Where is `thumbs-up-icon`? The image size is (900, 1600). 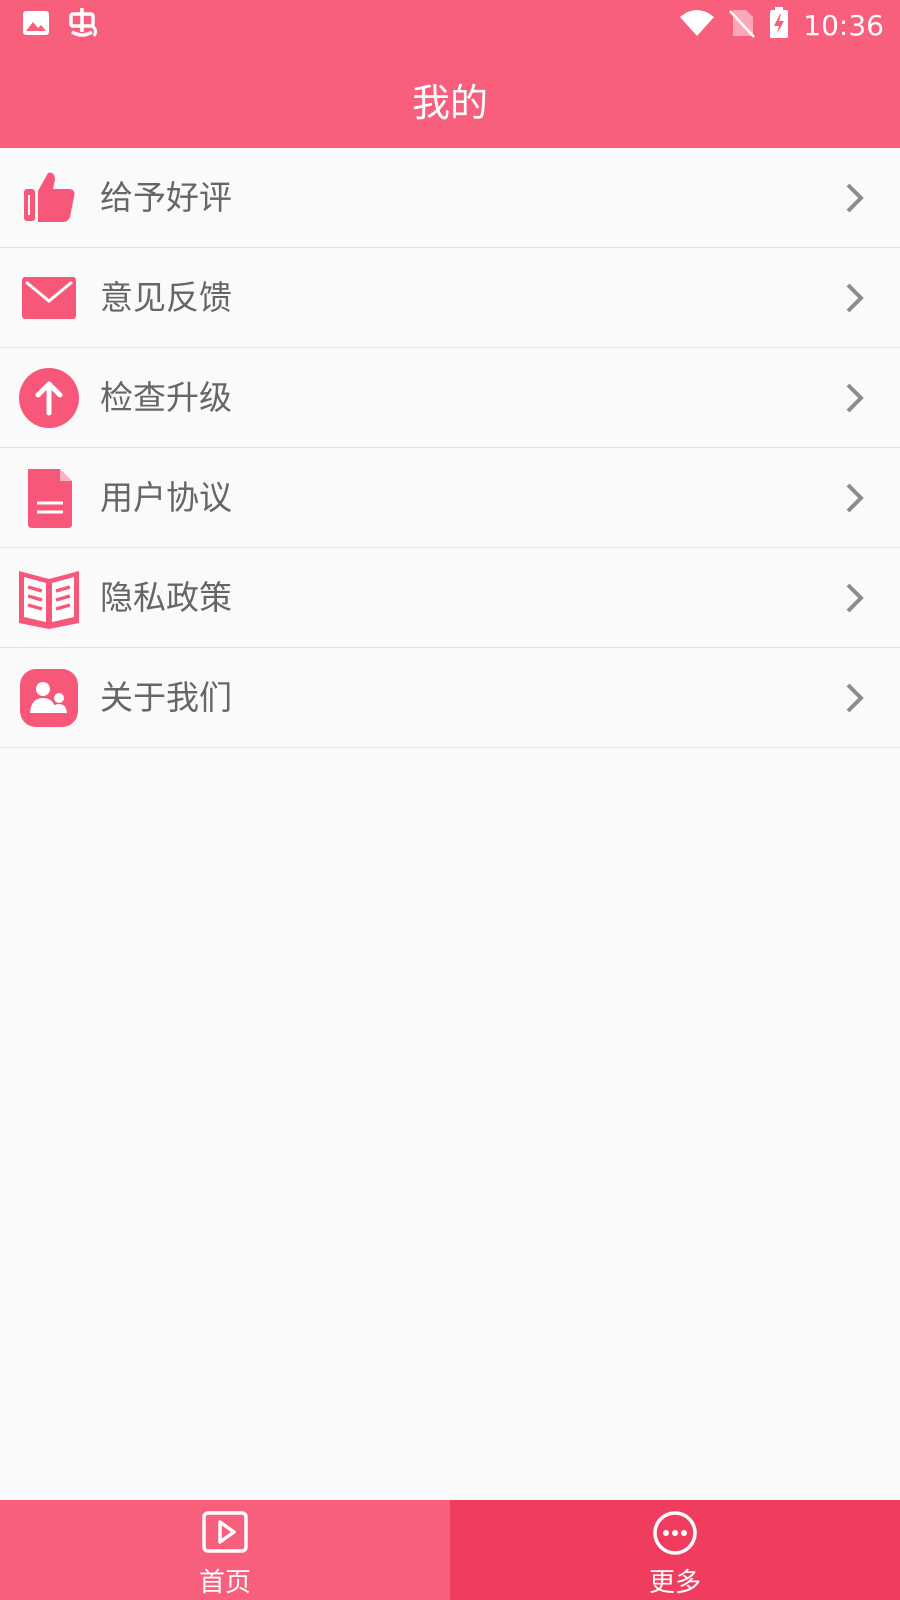 thumbs-up-icon is located at coordinates (49, 198).